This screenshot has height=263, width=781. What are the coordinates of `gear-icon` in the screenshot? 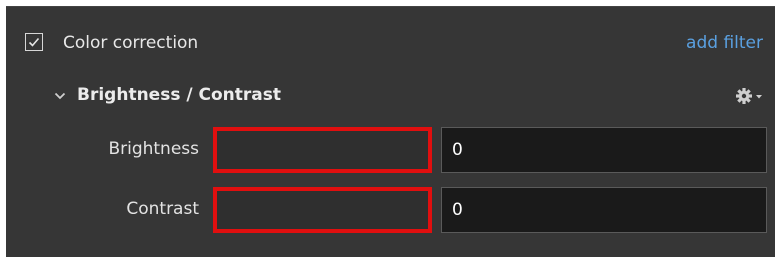 It's located at (750, 96).